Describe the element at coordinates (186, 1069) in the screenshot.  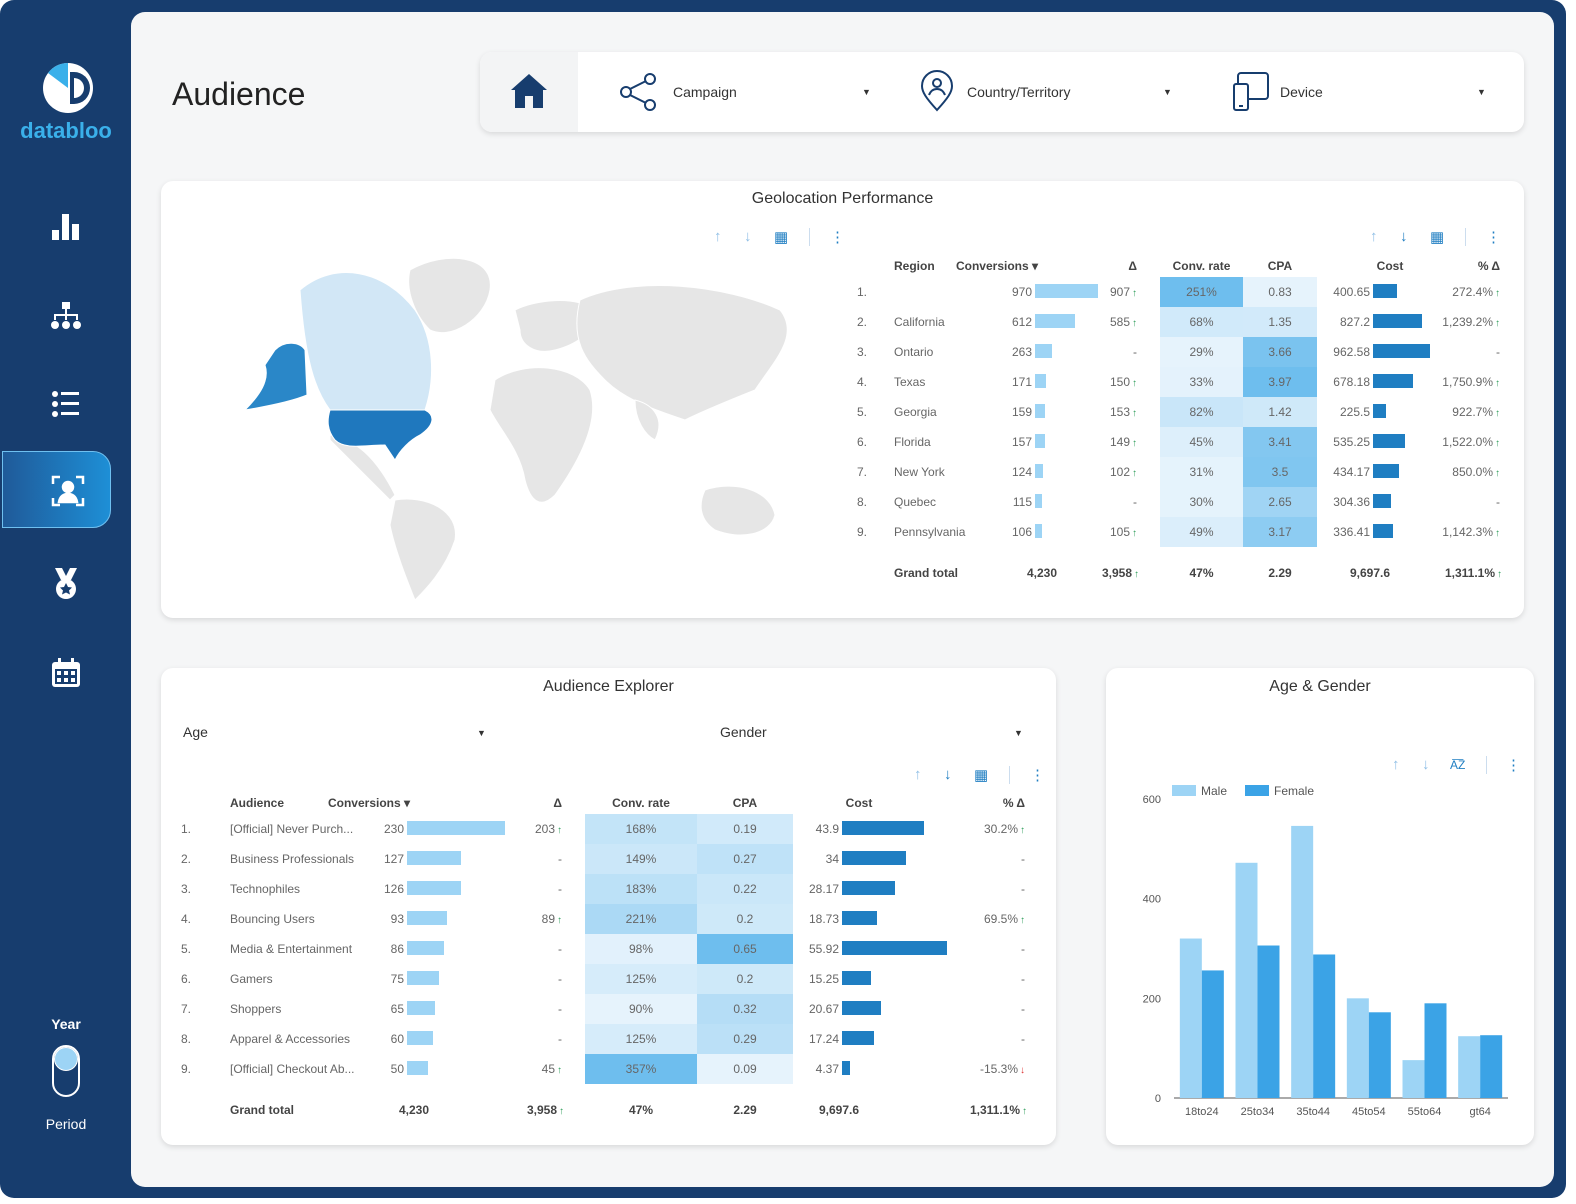
I see `row-rank-text: 9.` at that location.